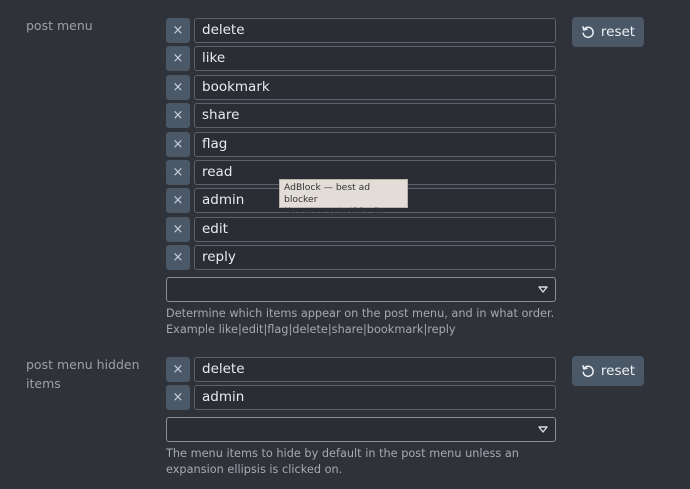  What do you see at coordinates (375, 144) in the screenshot?
I see `item-value: flag` at bounding box center [375, 144].